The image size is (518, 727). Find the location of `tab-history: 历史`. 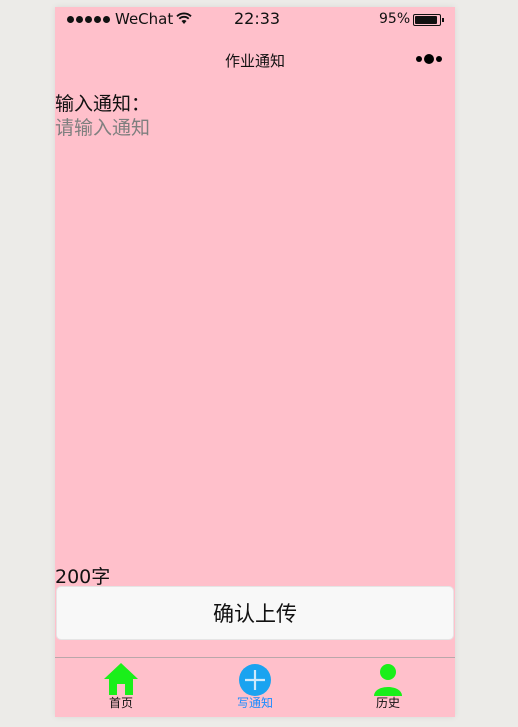

tab-history: 历史 is located at coordinates (388, 686).